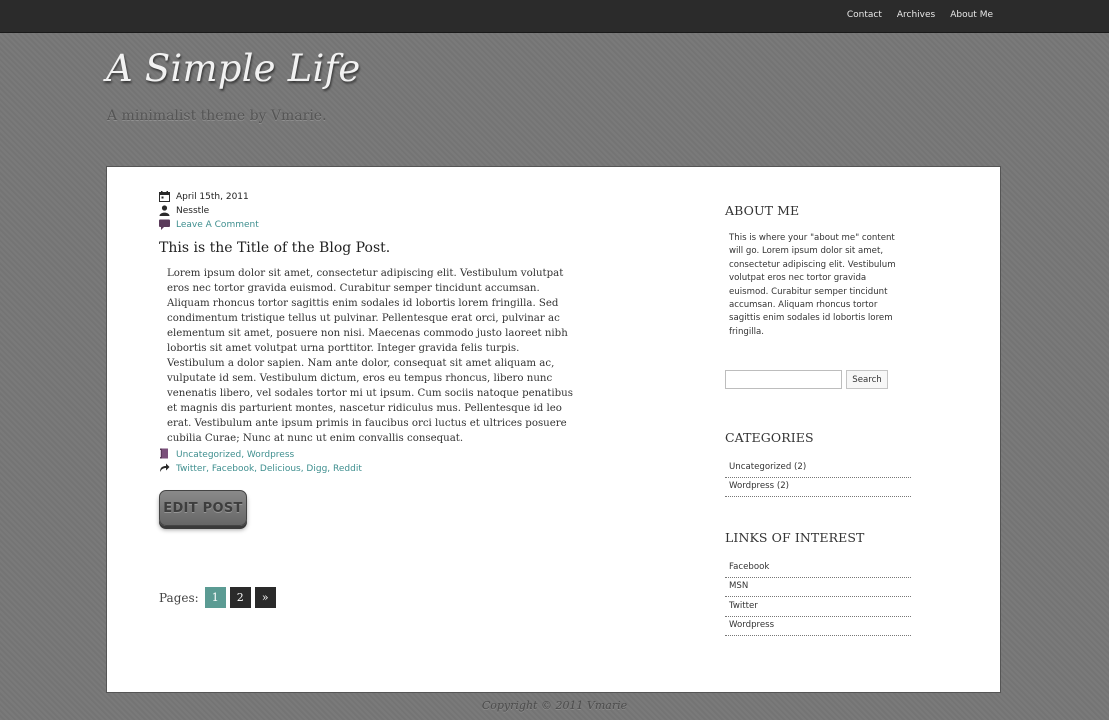  Describe the element at coordinates (916, 15) in the screenshot. I see `nav-archives-link: Archives` at that location.